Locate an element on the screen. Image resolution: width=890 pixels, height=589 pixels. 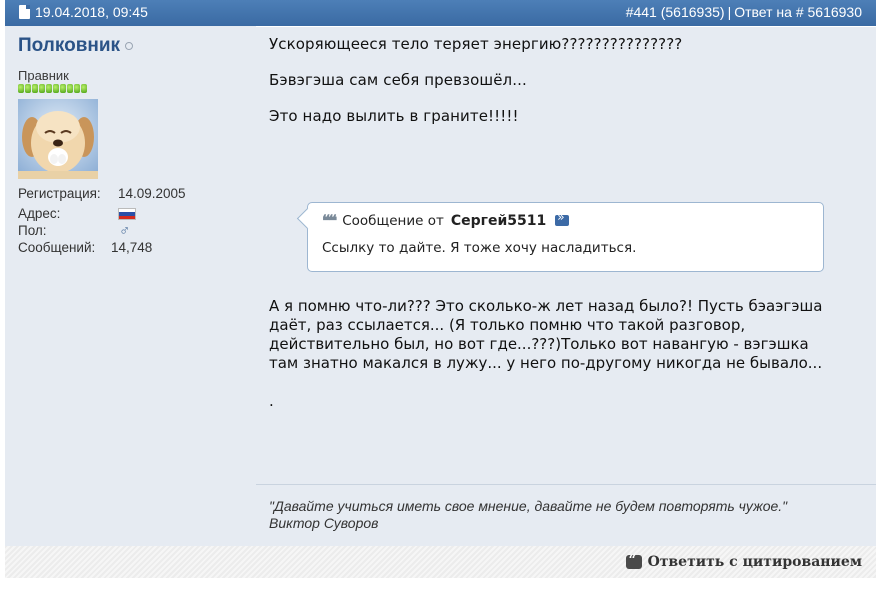
post-date-text: 19.04.2018, 09:45 is located at coordinates (91, 12).